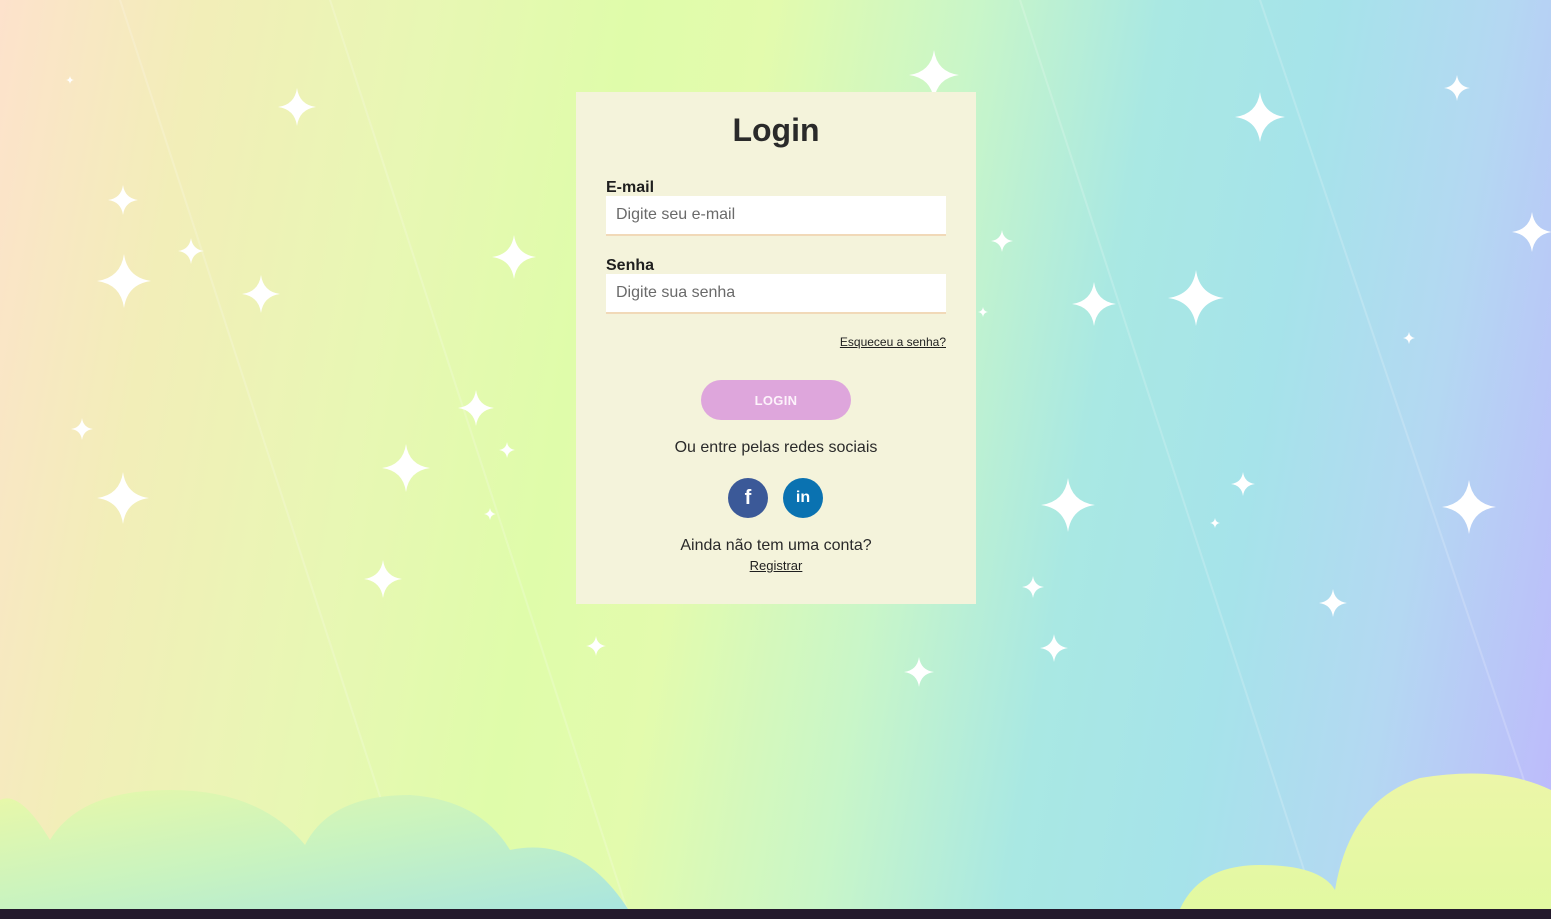 The height and width of the screenshot is (919, 1551). Describe the element at coordinates (776, 130) in the screenshot. I see `page-title: Login` at that location.